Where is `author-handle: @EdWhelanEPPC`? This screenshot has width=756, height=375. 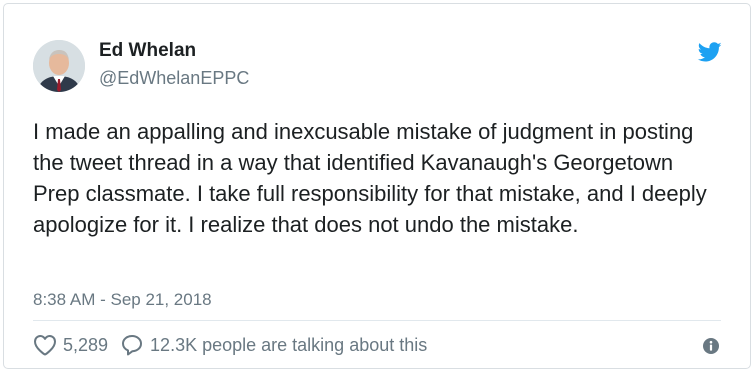 author-handle: @EdWhelanEPPC is located at coordinates (174, 78).